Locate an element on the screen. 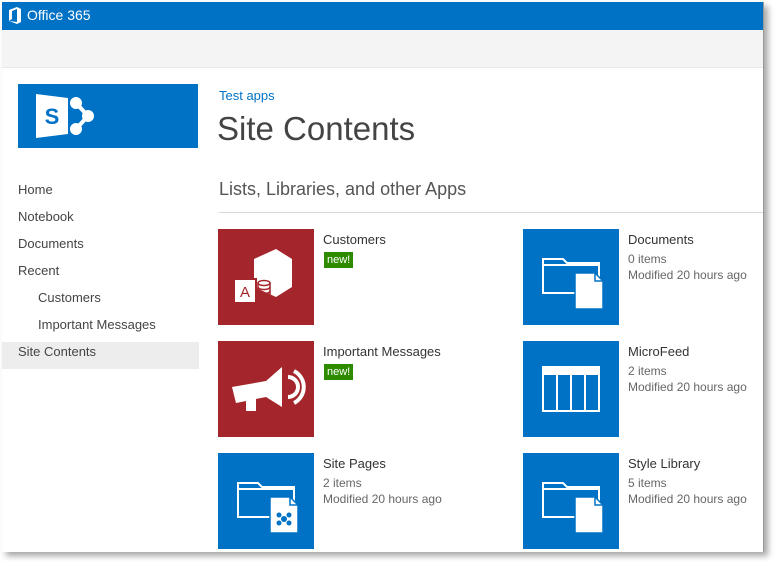 This screenshot has height=577, width=779. app-tile-style-library is located at coordinates (571, 501).